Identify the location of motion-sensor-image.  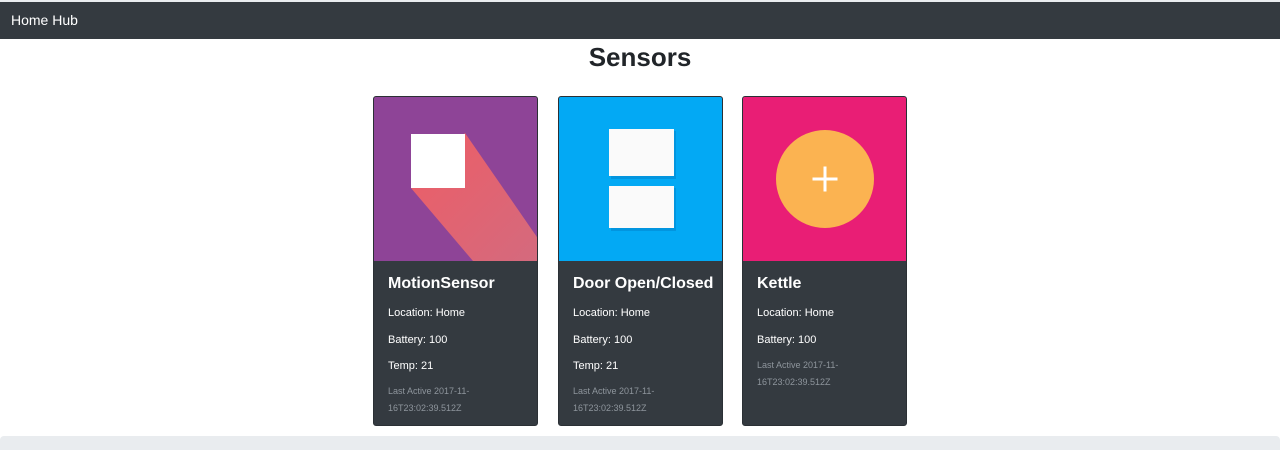
(455, 179).